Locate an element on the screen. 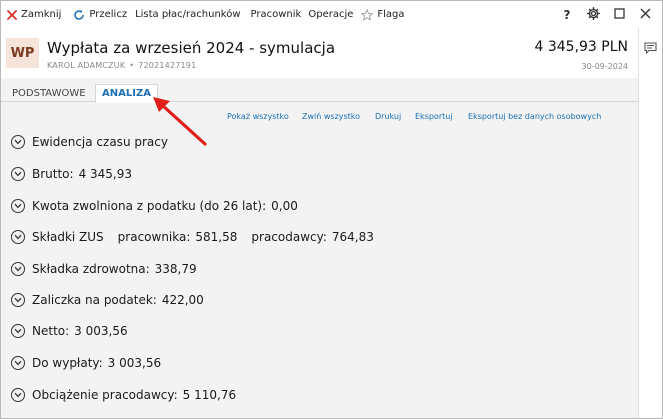 The width and height of the screenshot is (663, 419). payrolls-menu: Lista płac/rachunków is located at coordinates (187, 14).